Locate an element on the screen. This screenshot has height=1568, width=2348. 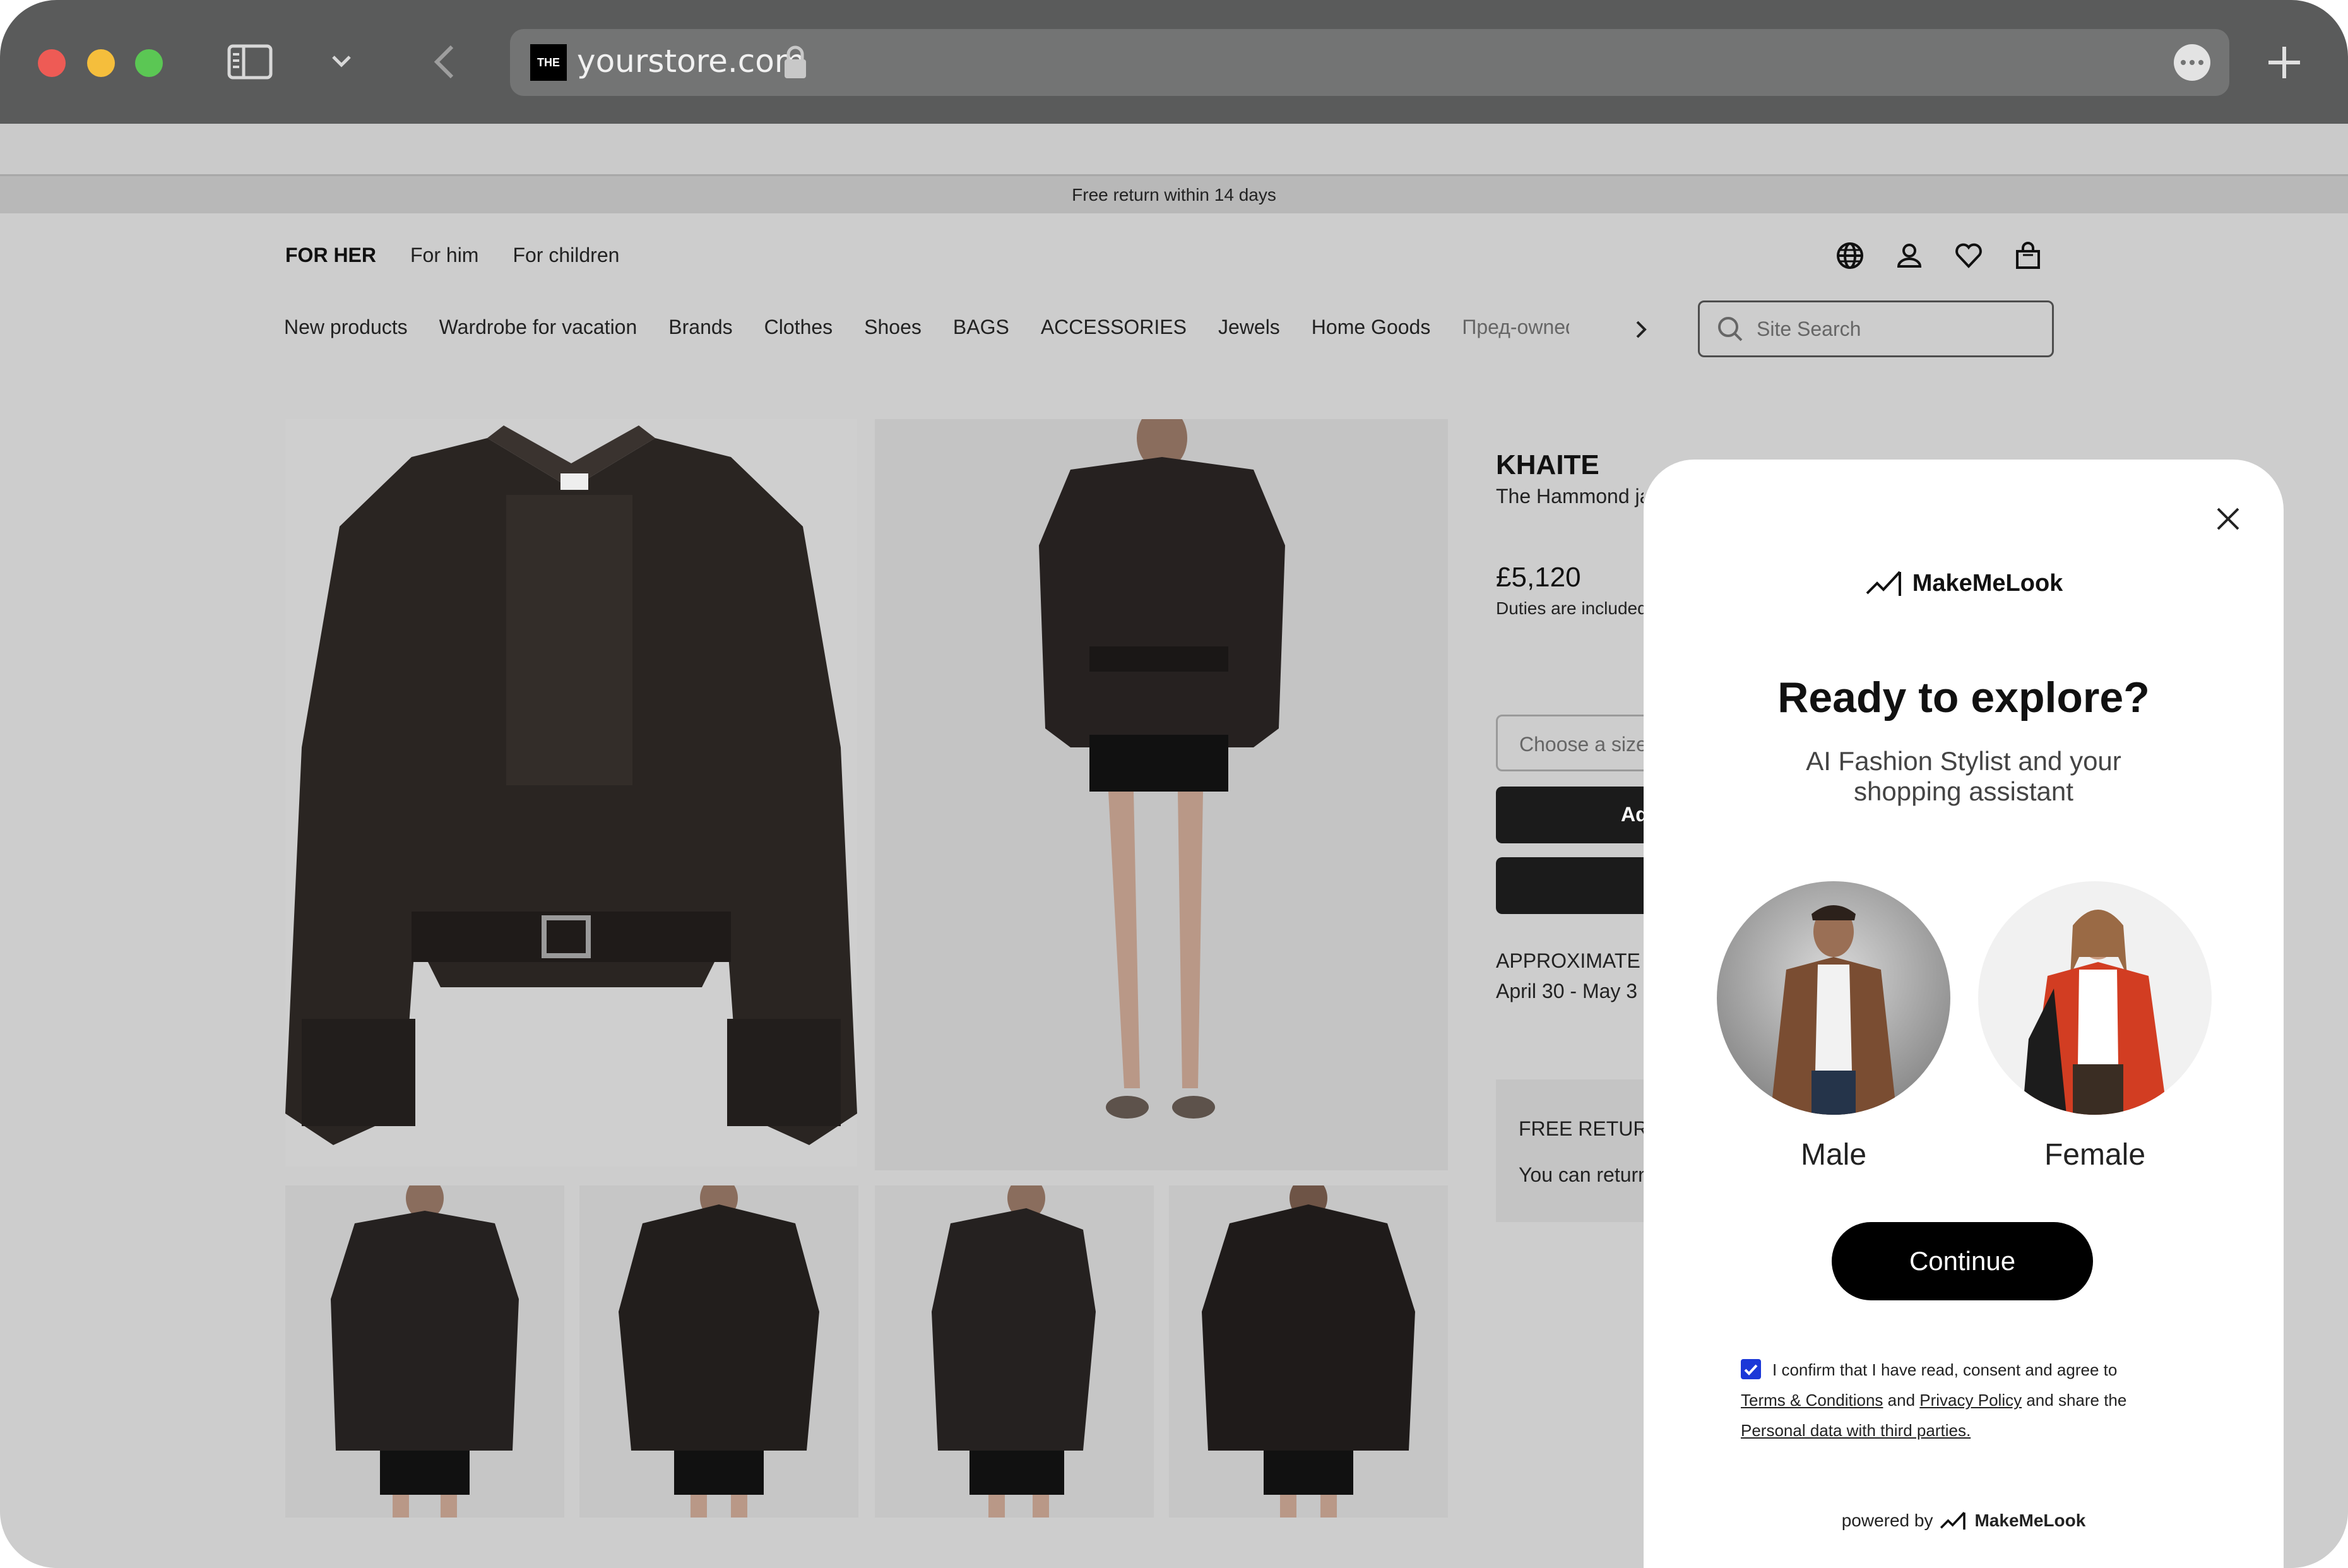
consent-share: and share the is located at coordinates (2076, 1400).